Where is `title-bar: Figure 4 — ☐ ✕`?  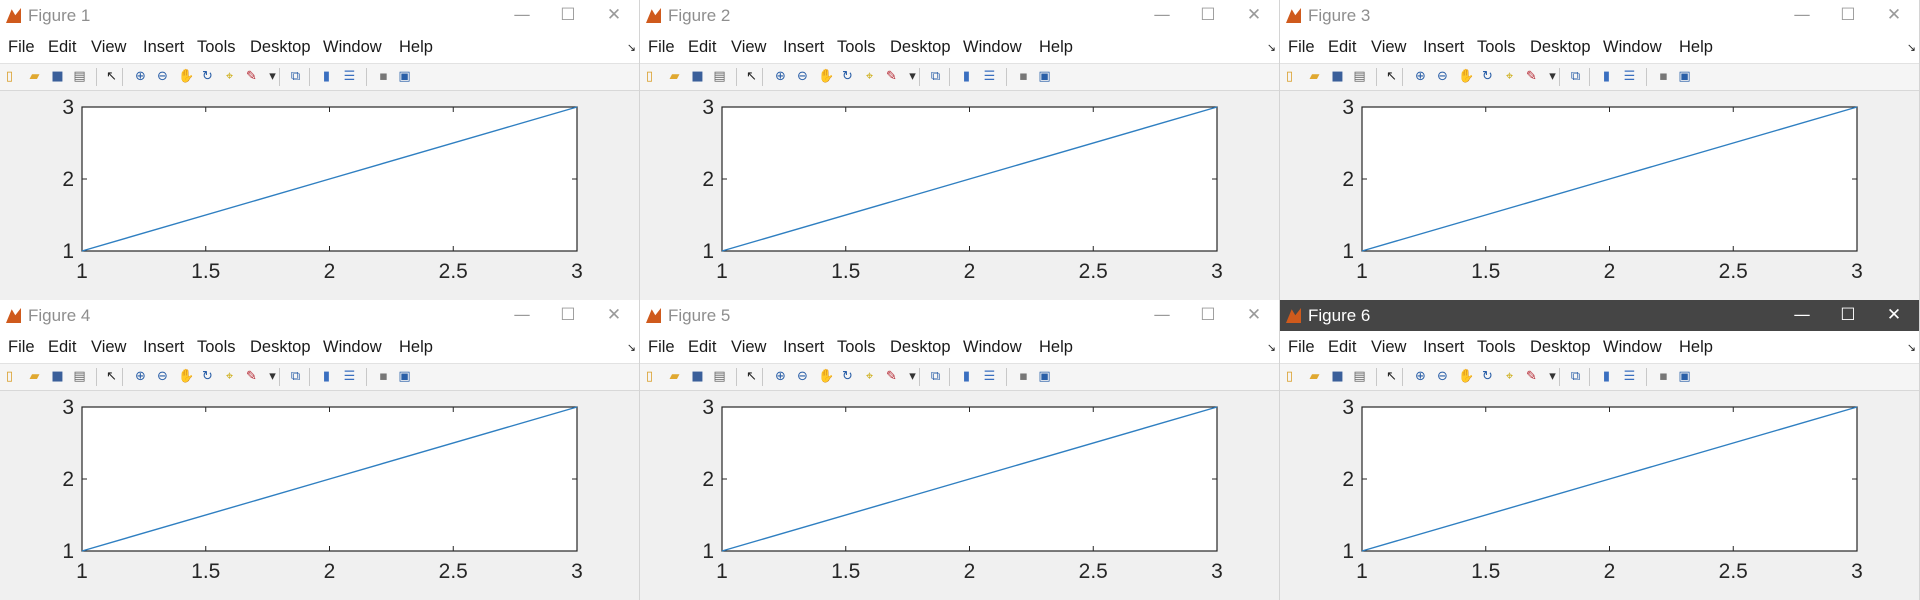 title-bar: Figure 4 — ☐ ✕ is located at coordinates (319, 315).